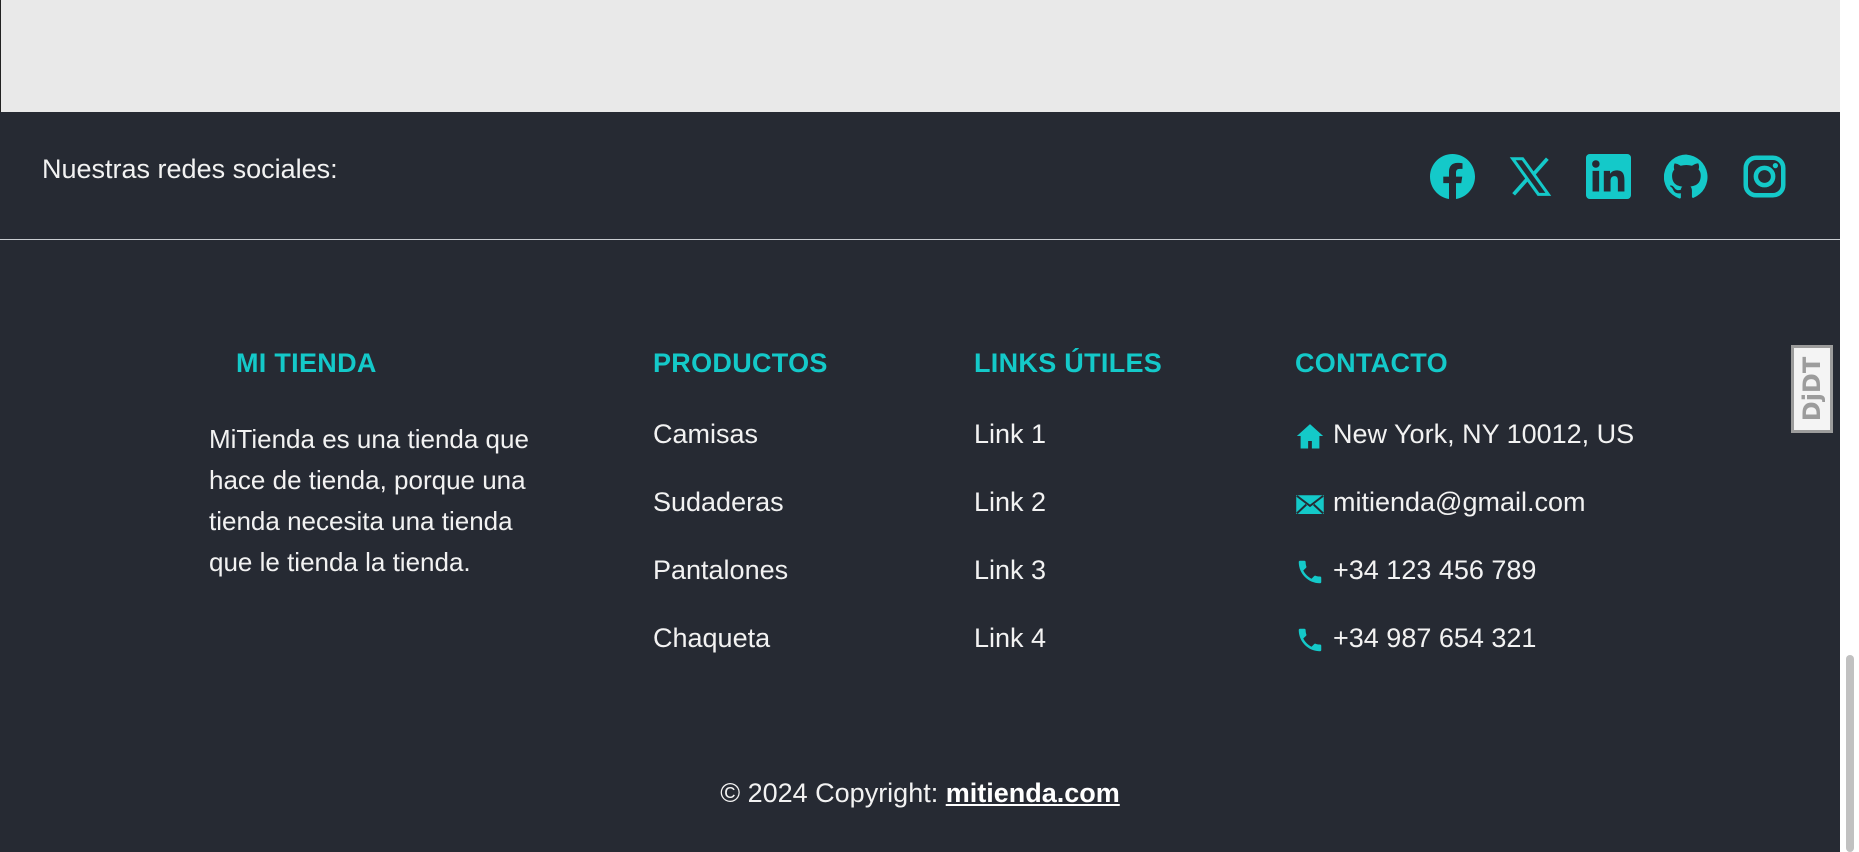  What do you see at coordinates (1464, 657) in the screenshot?
I see `contact-phone-2: +34 987 654 321` at bounding box center [1464, 657].